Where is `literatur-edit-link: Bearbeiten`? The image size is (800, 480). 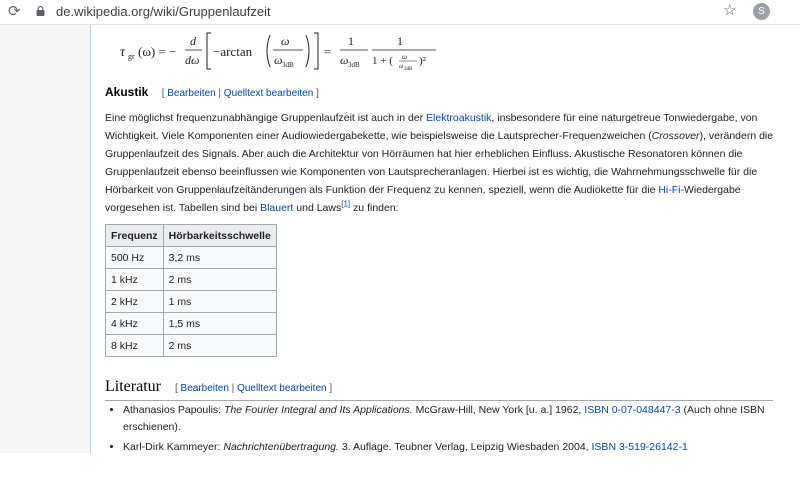 literatur-edit-link: Bearbeiten is located at coordinates (205, 388).